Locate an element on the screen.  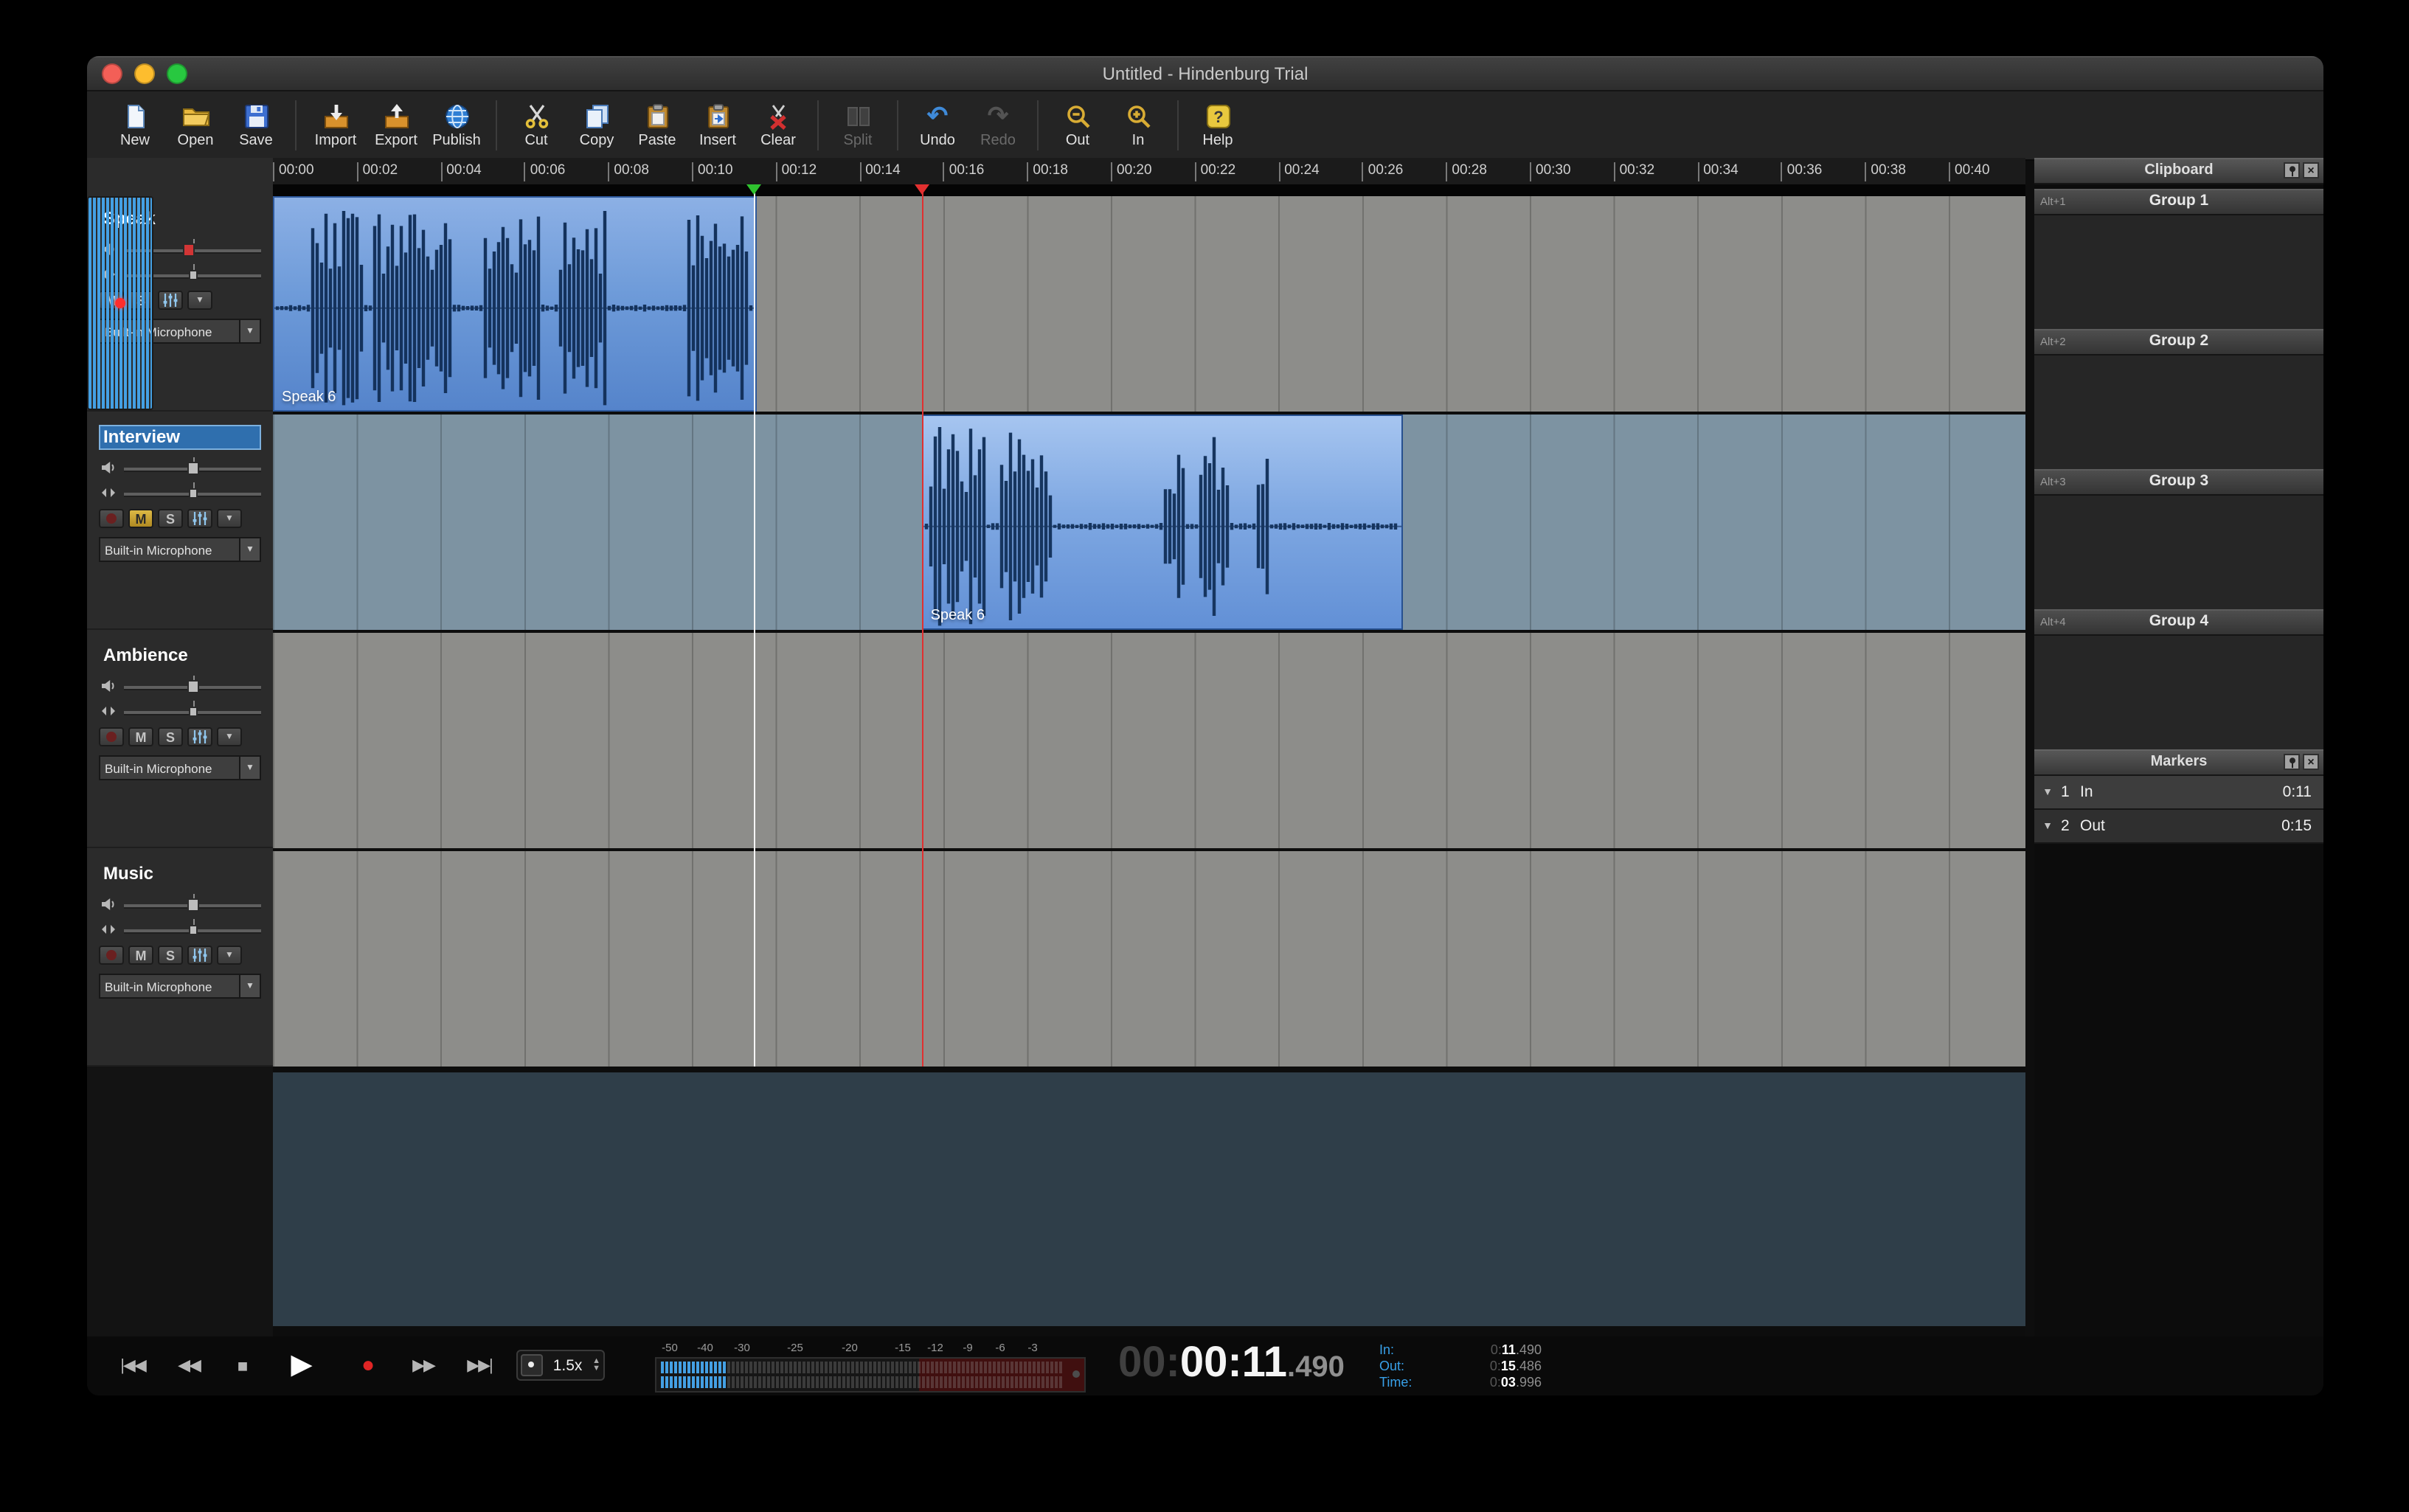
track-lane-ambience is located at coordinates (1149, 740).